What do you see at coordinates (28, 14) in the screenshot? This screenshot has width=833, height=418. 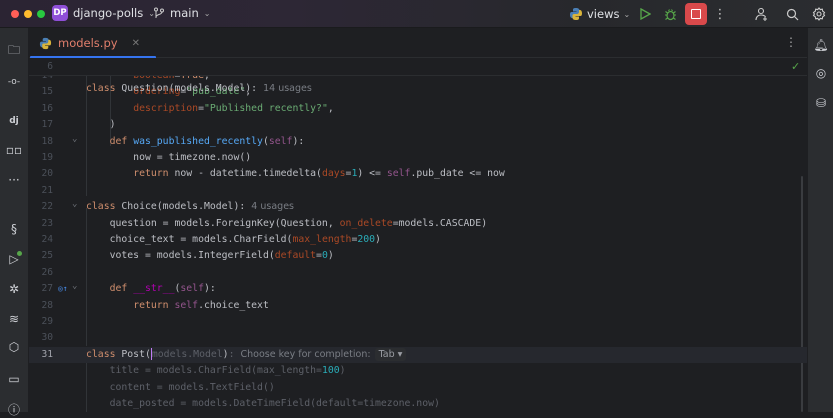 I see `minimize-window-button` at bounding box center [28, 14].